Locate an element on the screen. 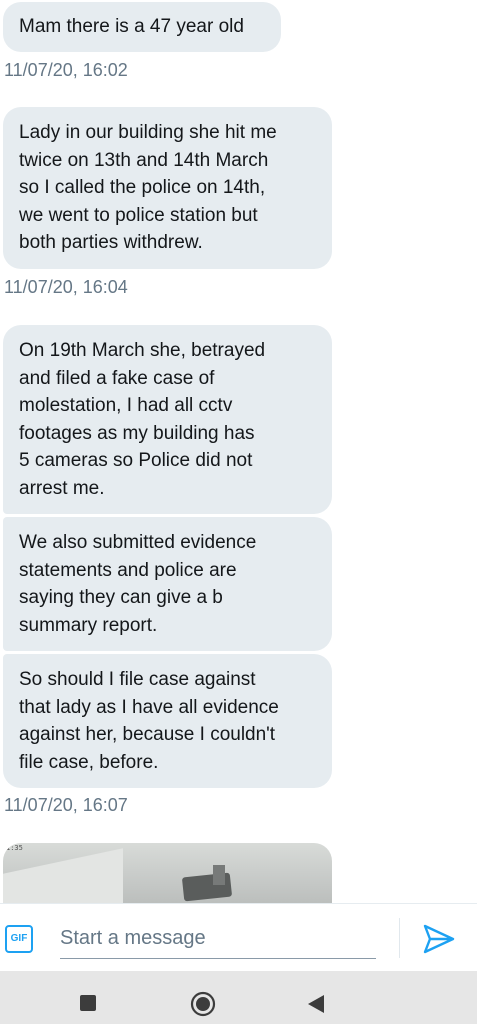  back-icon is located at coordinates (316, 1004).